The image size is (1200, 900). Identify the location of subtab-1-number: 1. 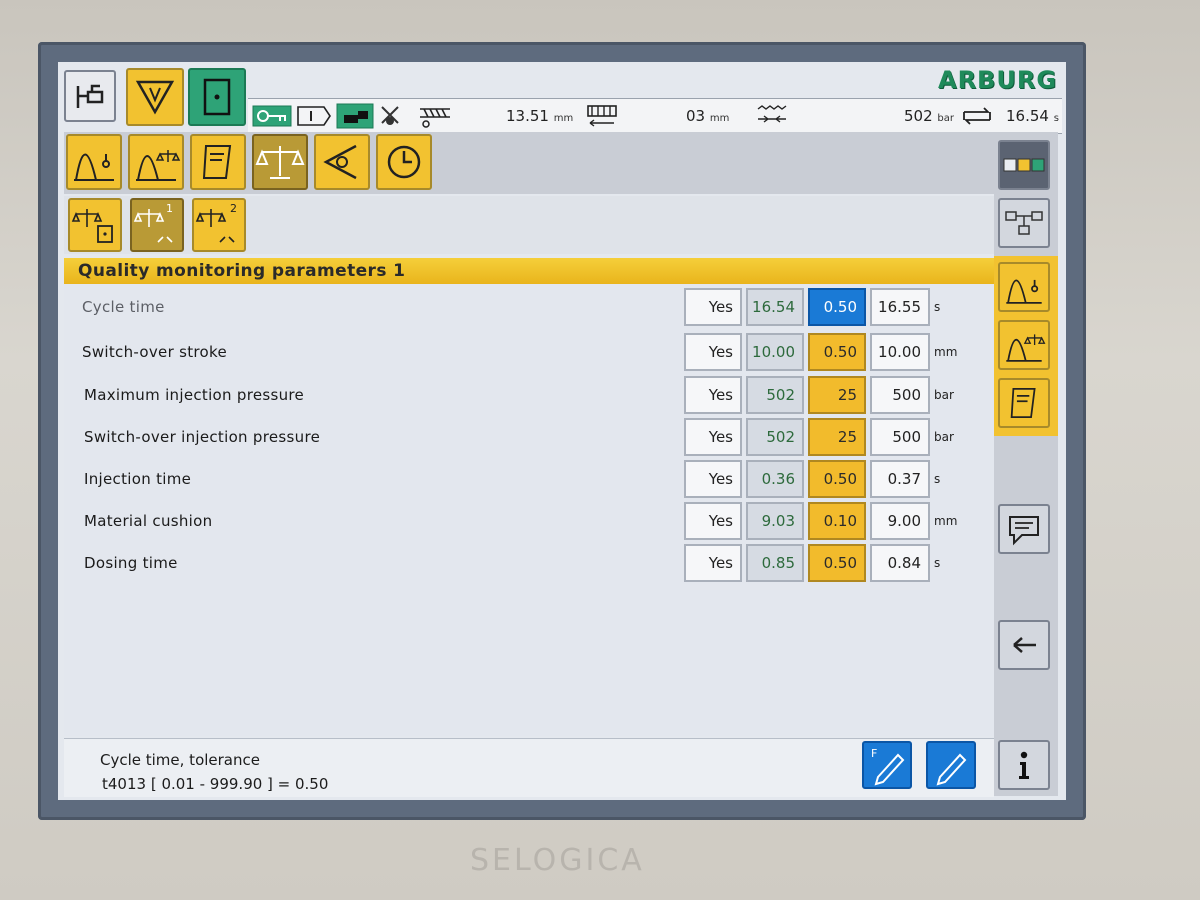
(169, 208).